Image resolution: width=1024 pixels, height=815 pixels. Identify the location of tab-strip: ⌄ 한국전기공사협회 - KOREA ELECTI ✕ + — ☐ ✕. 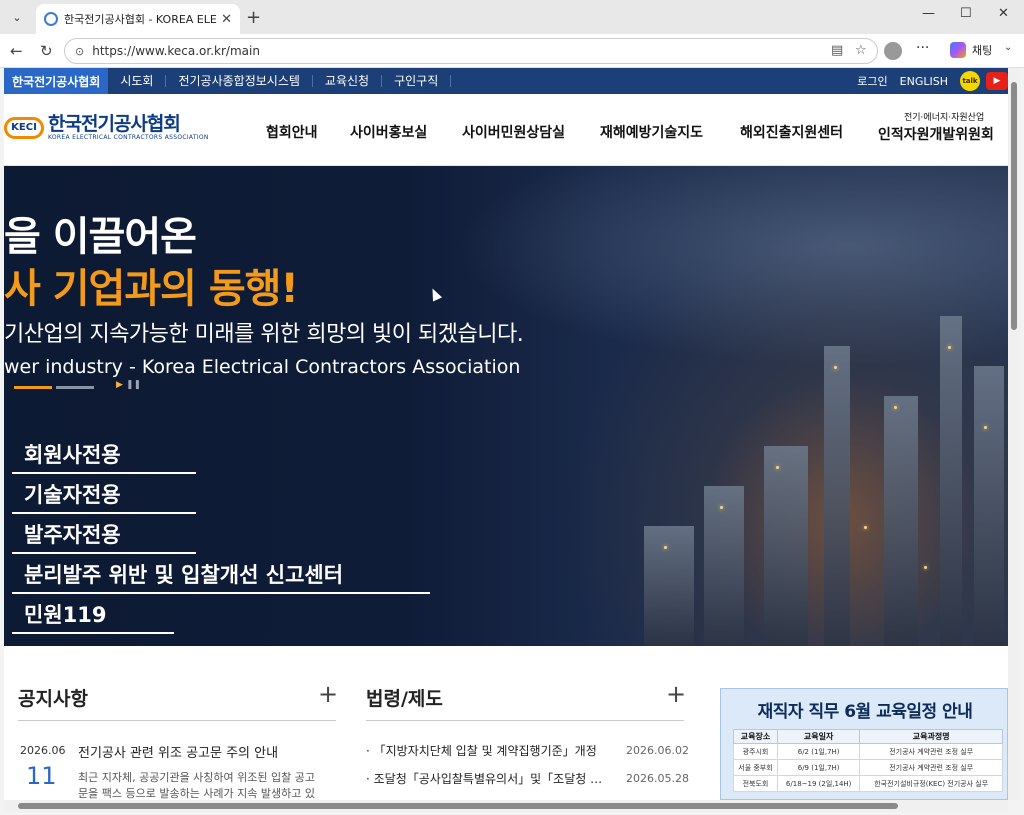
(512, 17).